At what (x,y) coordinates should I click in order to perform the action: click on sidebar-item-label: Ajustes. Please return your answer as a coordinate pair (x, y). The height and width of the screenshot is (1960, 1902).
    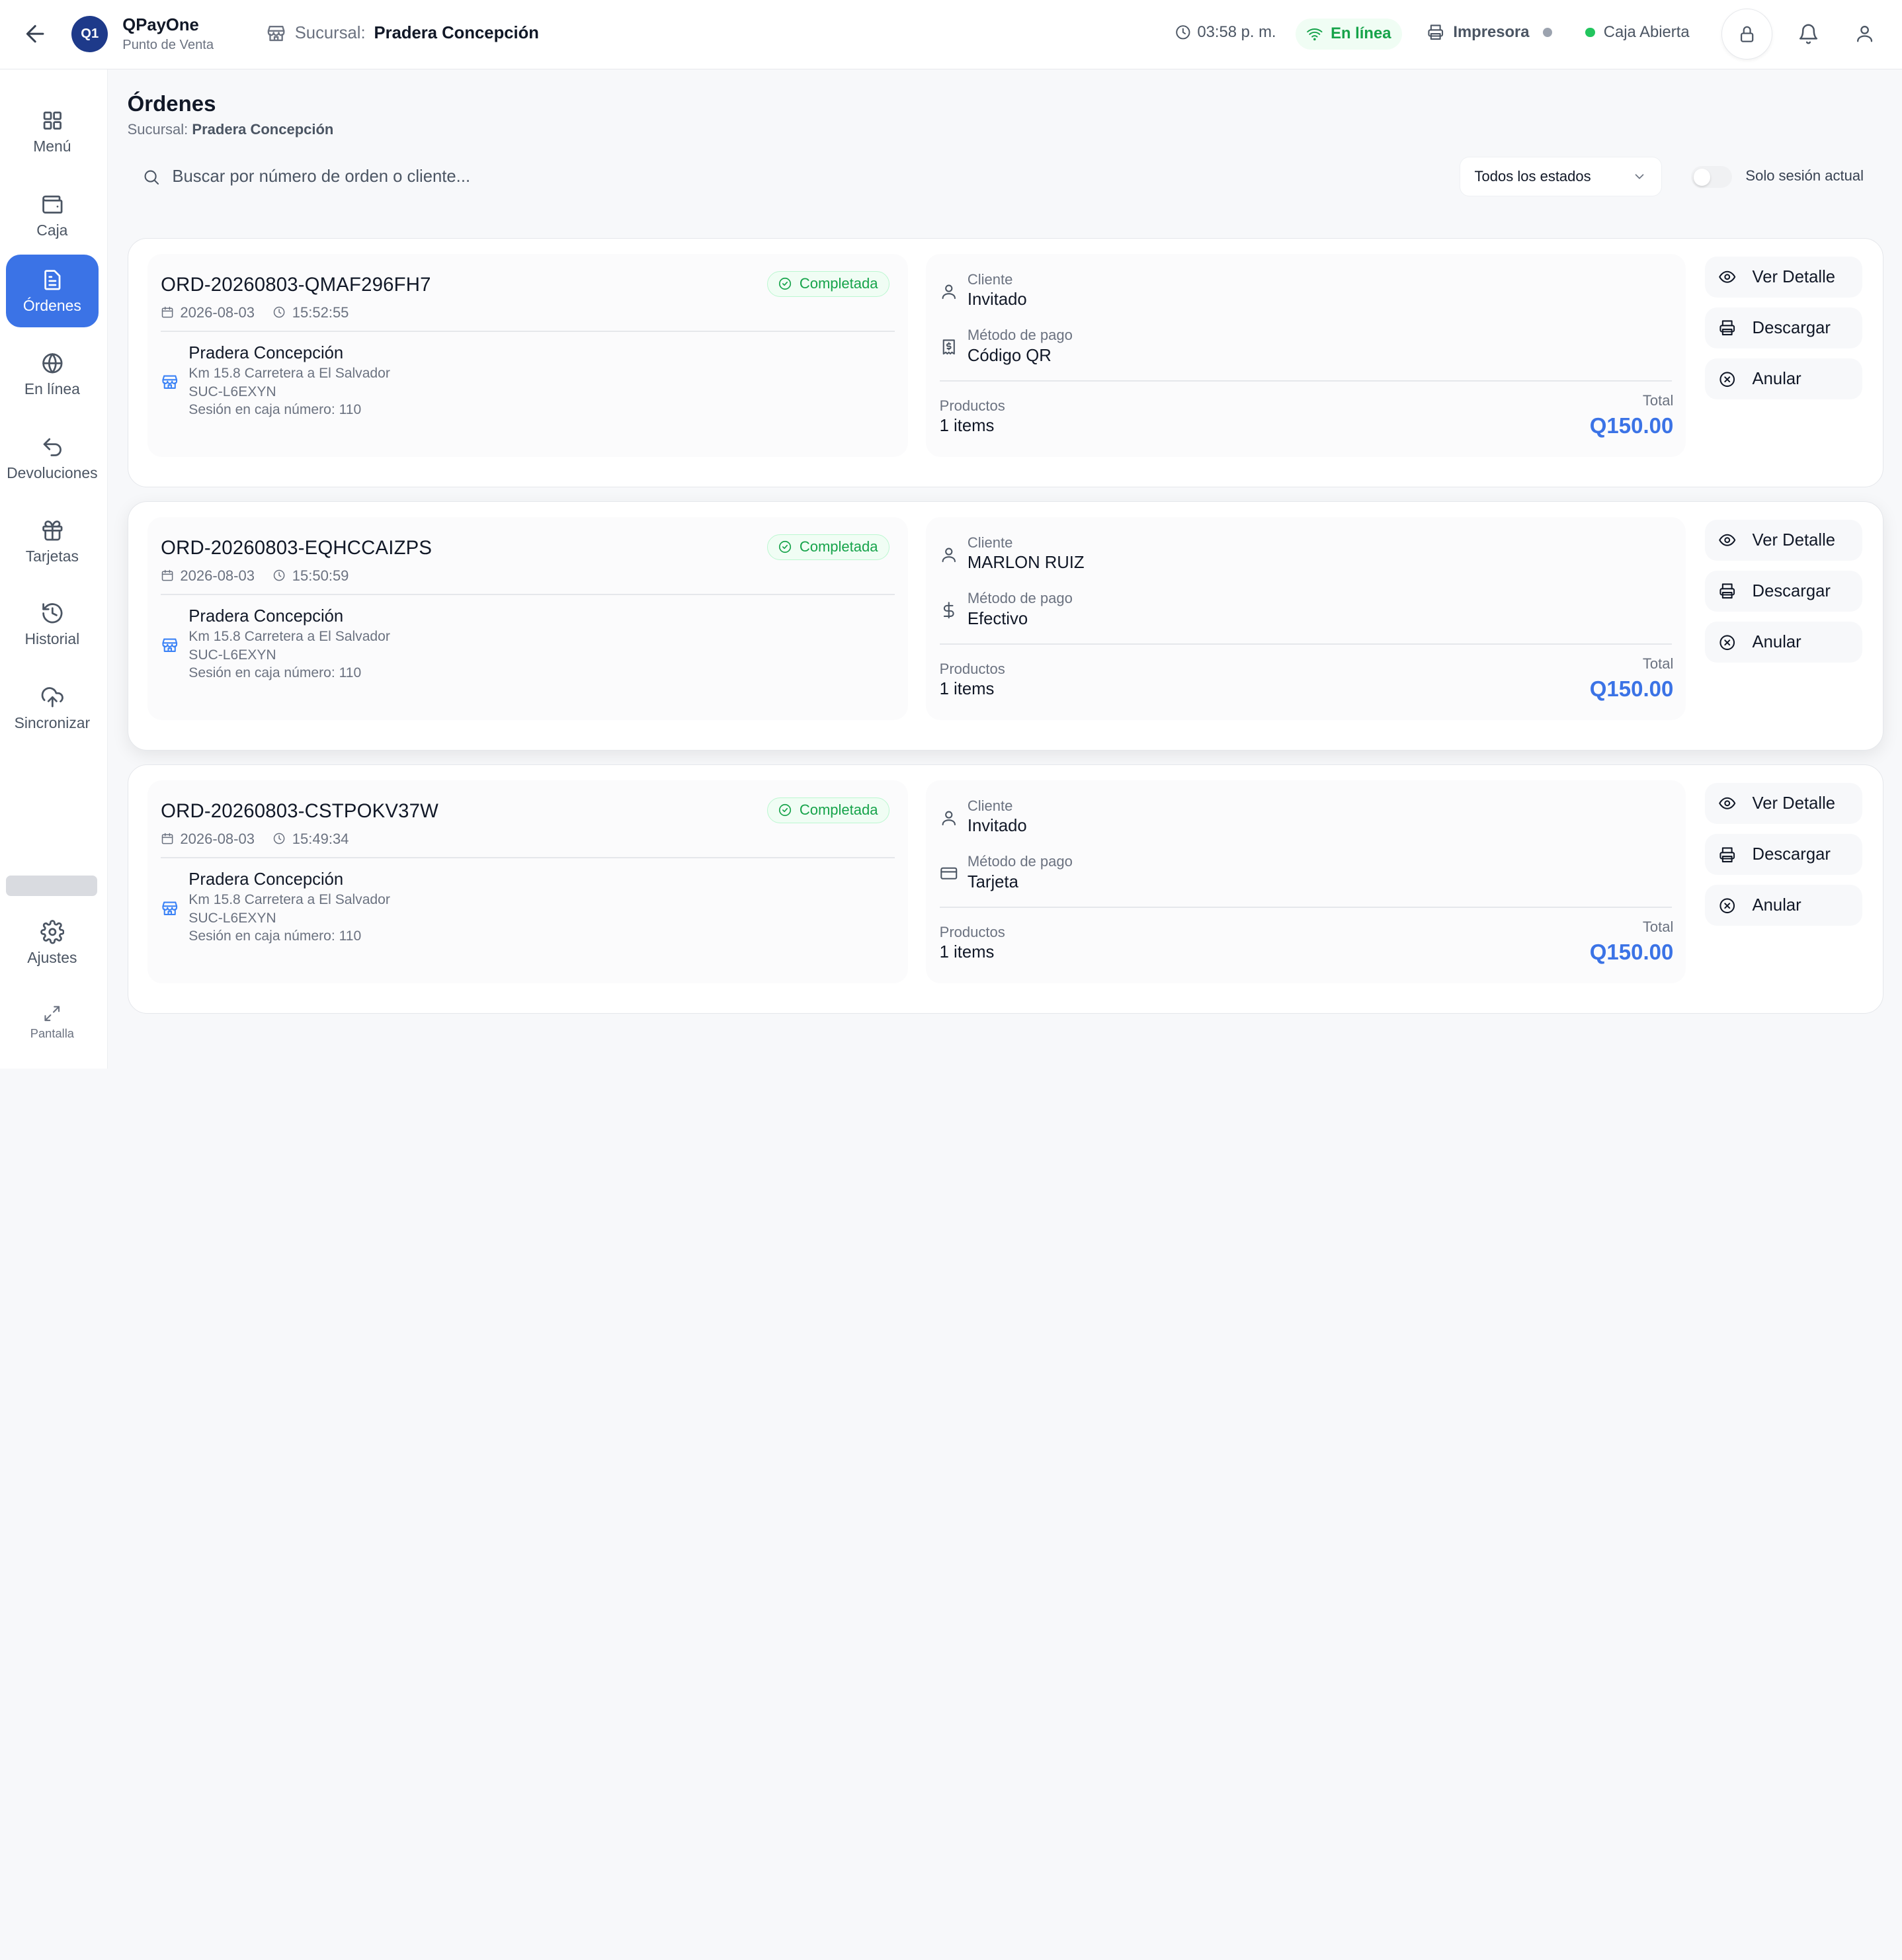
    Looking at the image, I should click on (52, 958).